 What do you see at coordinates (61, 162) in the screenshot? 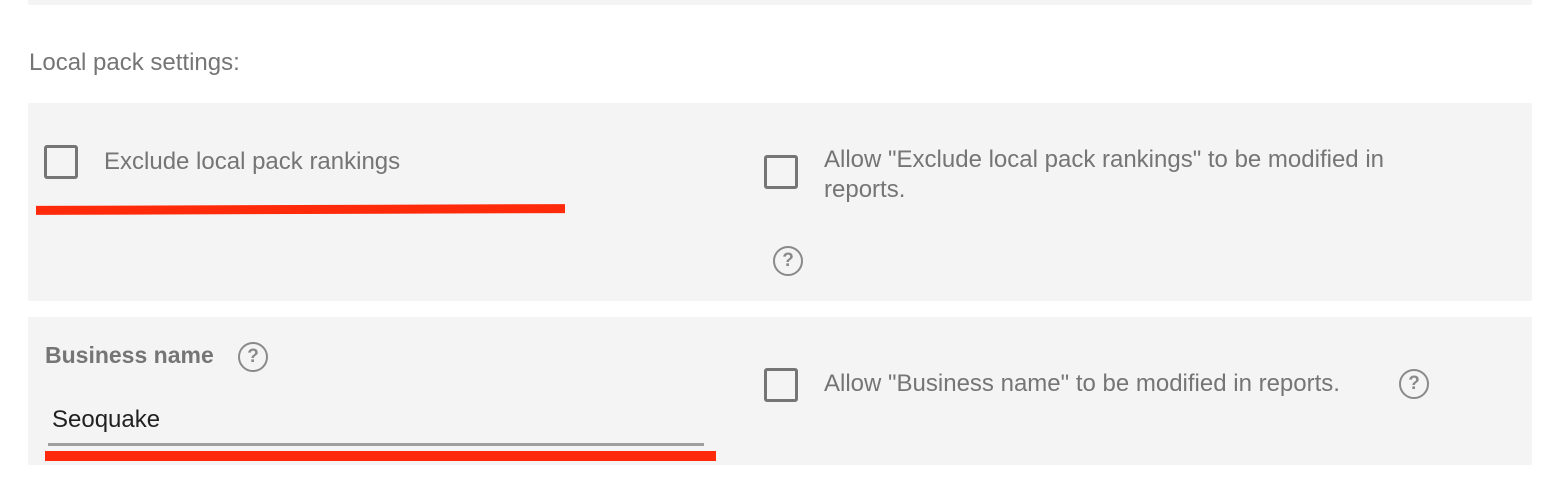
I see `exclude-local-pack-checkbox` at bounding box center [61, 162].